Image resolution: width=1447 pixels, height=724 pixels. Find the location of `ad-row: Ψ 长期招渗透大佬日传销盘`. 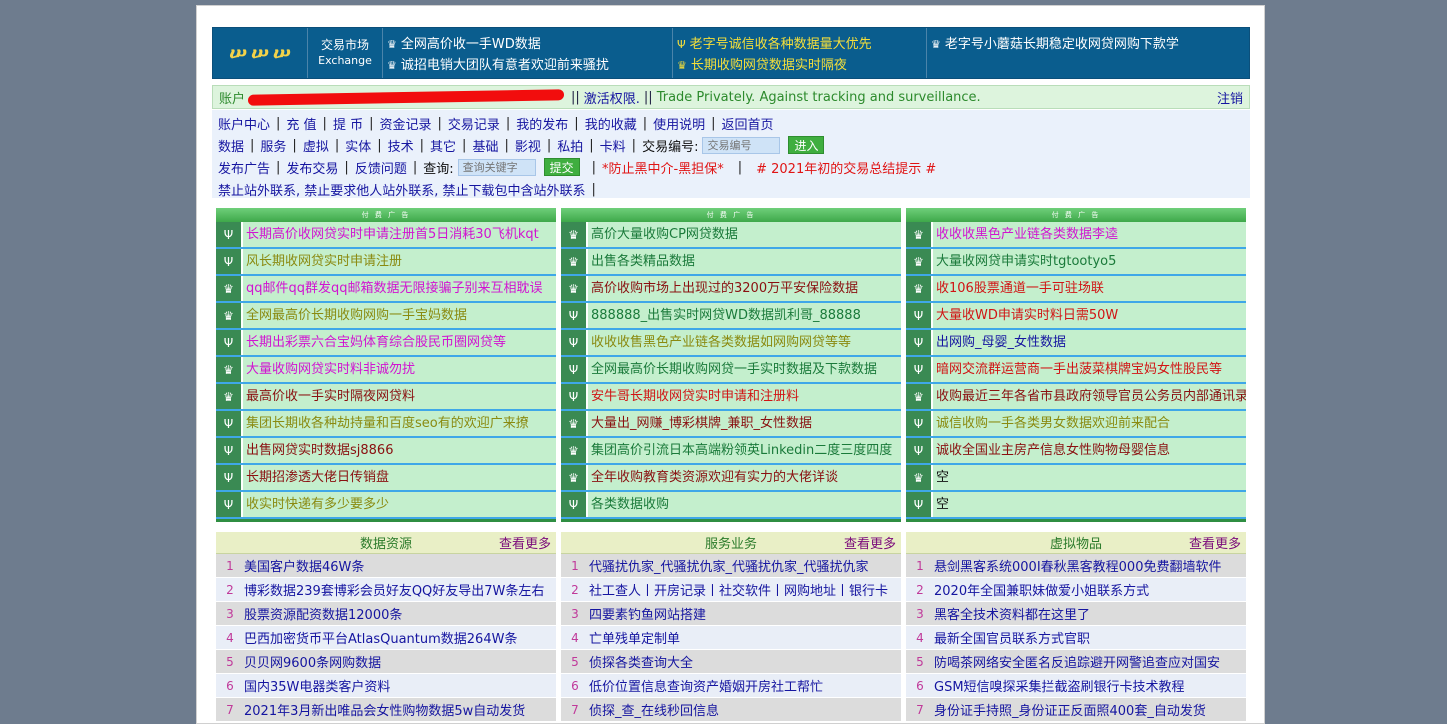

ad-row: Ψ 长期招渗透大佬日传销盘 is located at coordinates (386, 478).